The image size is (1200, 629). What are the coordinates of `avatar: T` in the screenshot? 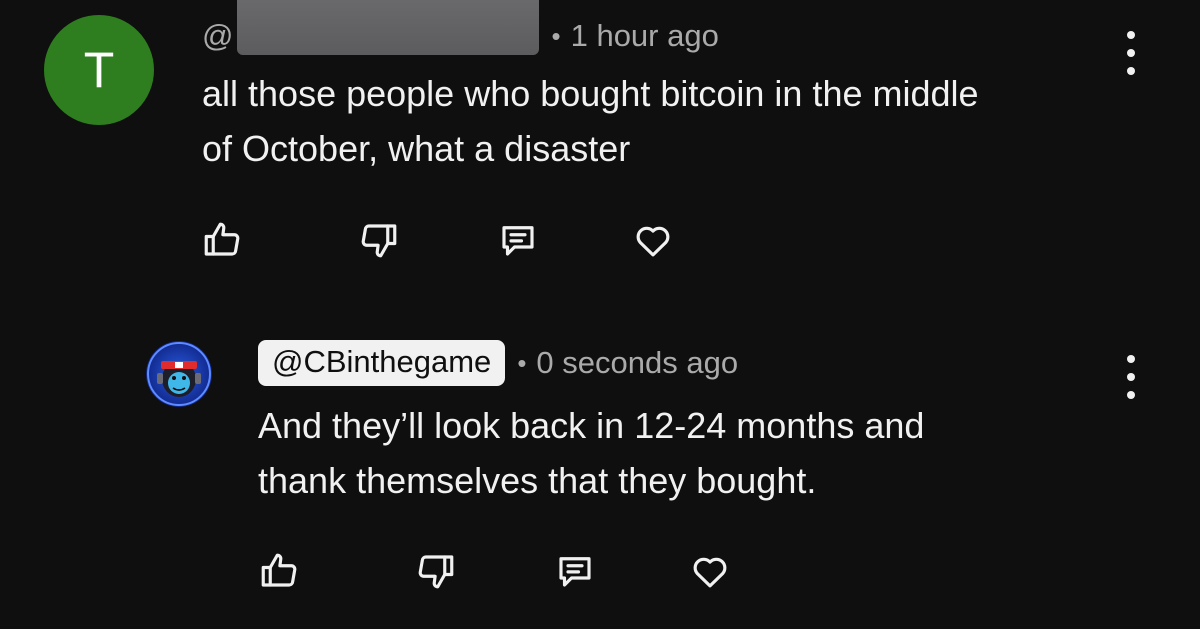 It's located at (99, 70).